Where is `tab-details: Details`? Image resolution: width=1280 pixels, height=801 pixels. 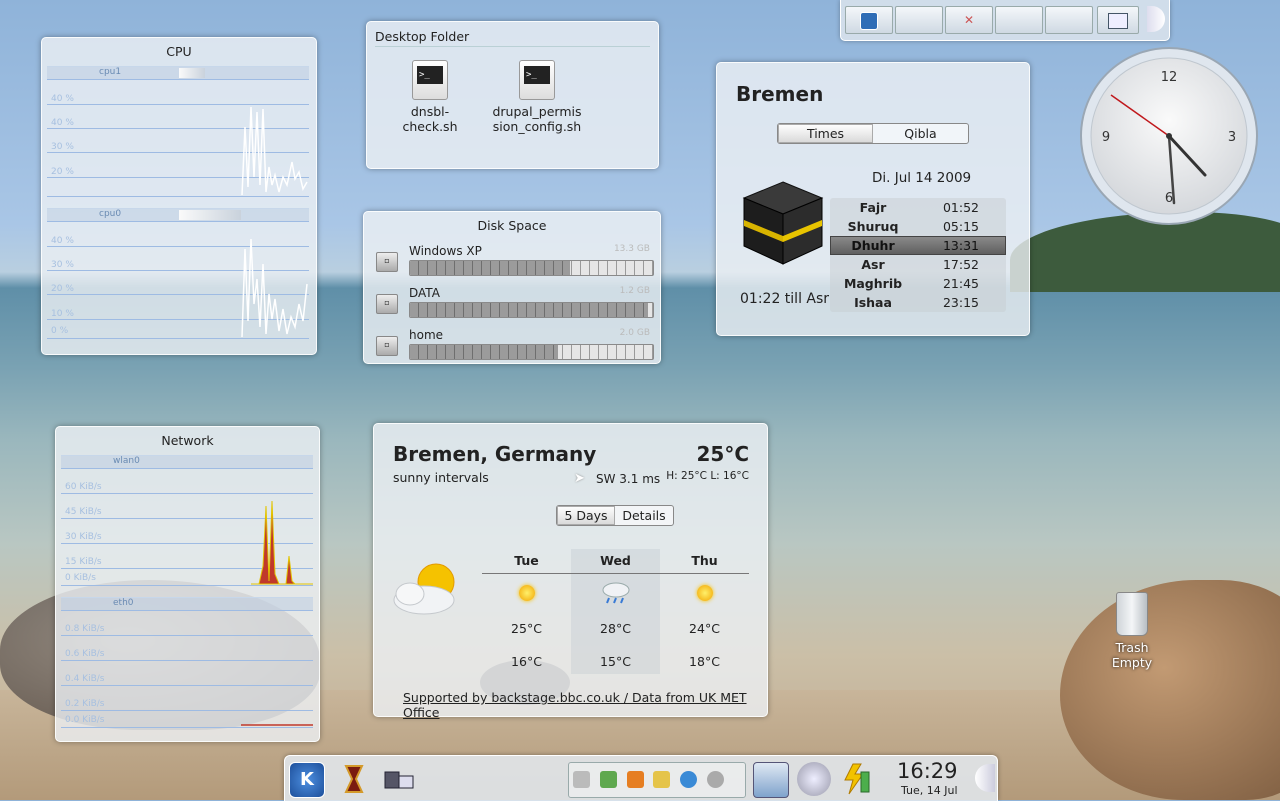 tab-details: Details is located at coordinates (644, 515).